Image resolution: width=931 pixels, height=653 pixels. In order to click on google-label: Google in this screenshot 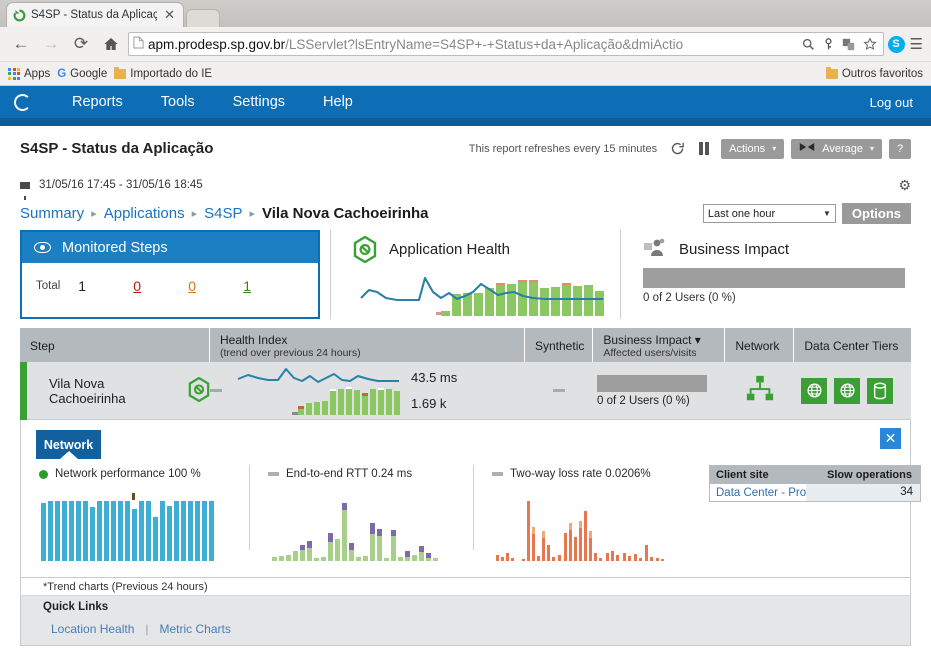, I will do `click(89, 73)`.